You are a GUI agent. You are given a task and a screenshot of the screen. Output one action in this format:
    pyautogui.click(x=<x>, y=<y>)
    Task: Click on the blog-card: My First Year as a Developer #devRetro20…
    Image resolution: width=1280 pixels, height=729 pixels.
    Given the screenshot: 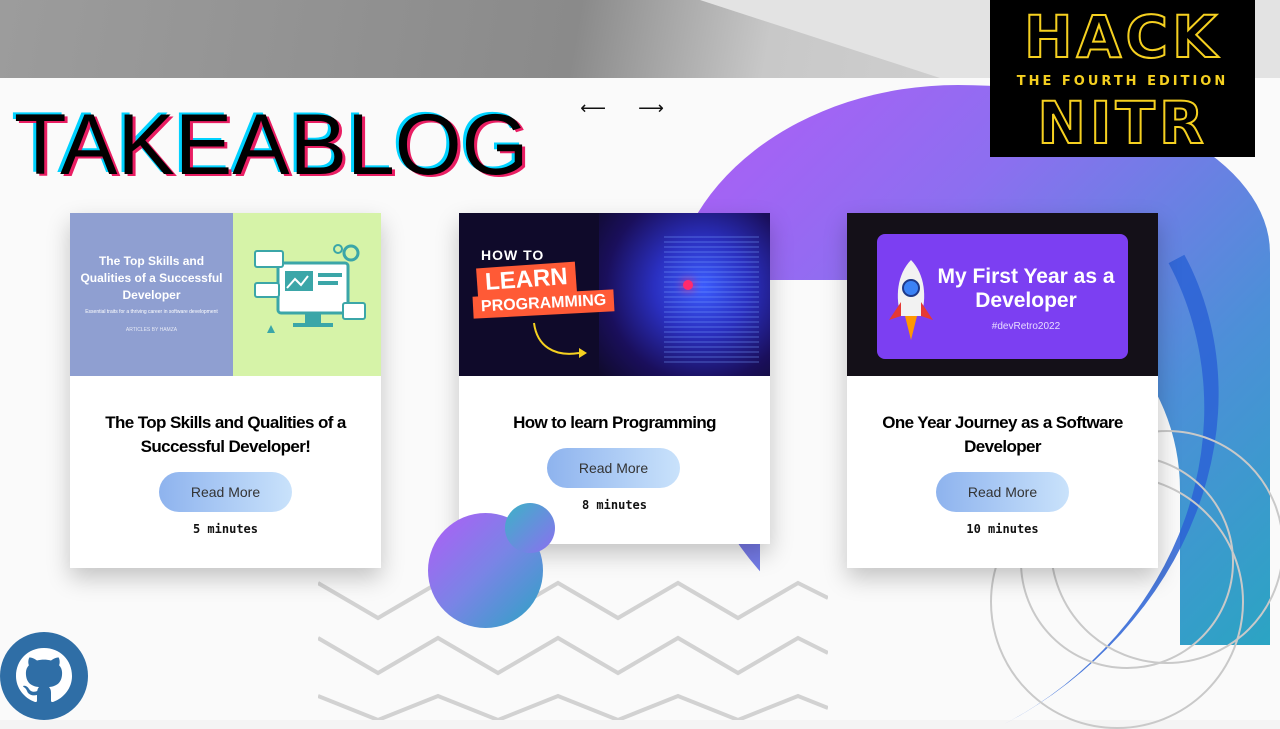 What is the action you would take?
    pyautogui.click(x=1002, y=390)
    